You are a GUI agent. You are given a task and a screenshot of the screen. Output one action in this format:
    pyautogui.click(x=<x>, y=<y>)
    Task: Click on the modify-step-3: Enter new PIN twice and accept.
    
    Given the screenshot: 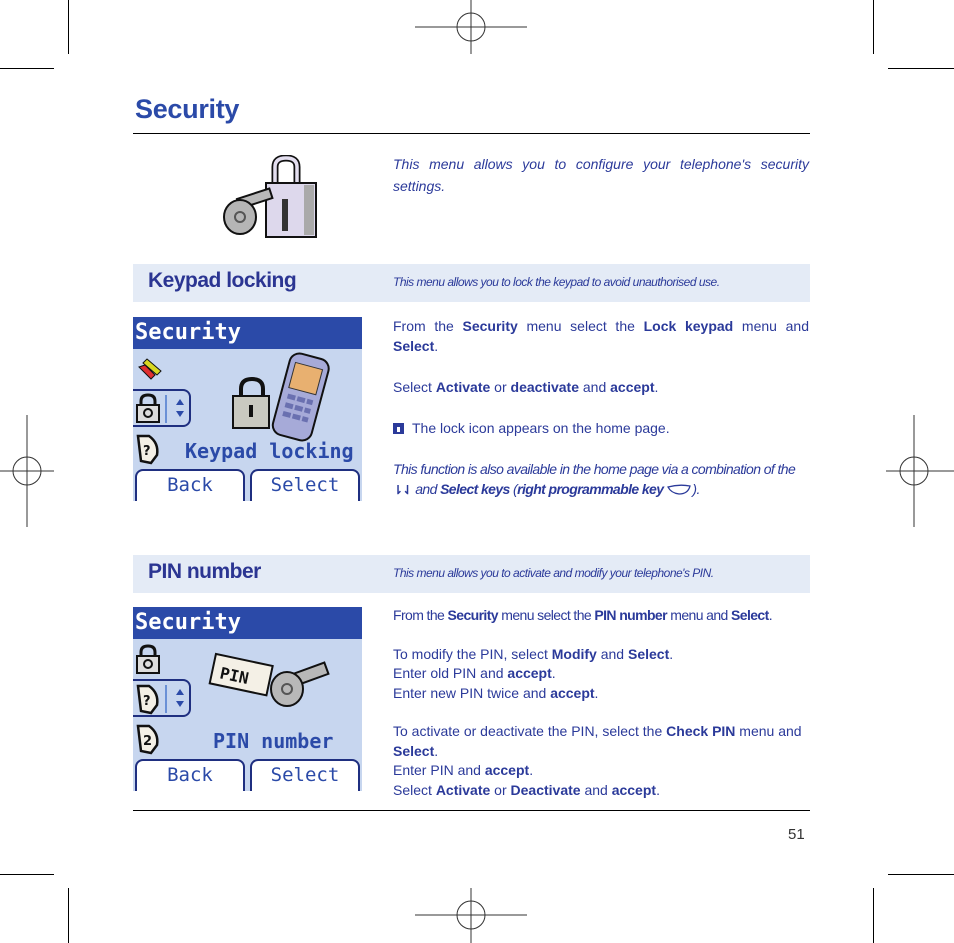 What is the action you would take?
    pyautogui.click(x=496, y=692)
    